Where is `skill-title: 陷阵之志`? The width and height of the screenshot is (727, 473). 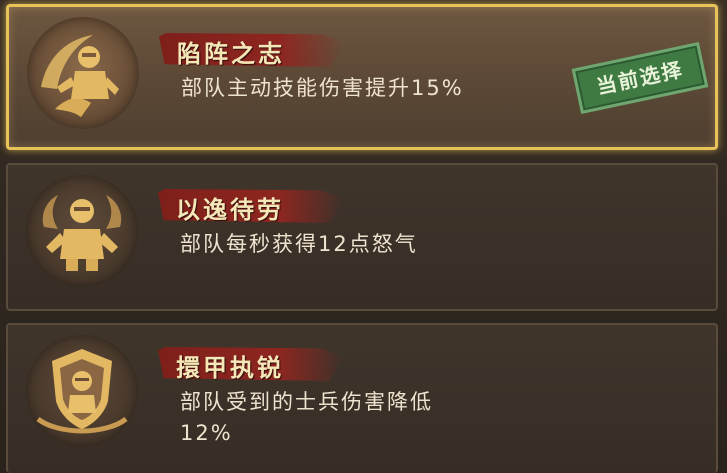
skill-title: 陷阵之志 is located at coordinates (231, 53).